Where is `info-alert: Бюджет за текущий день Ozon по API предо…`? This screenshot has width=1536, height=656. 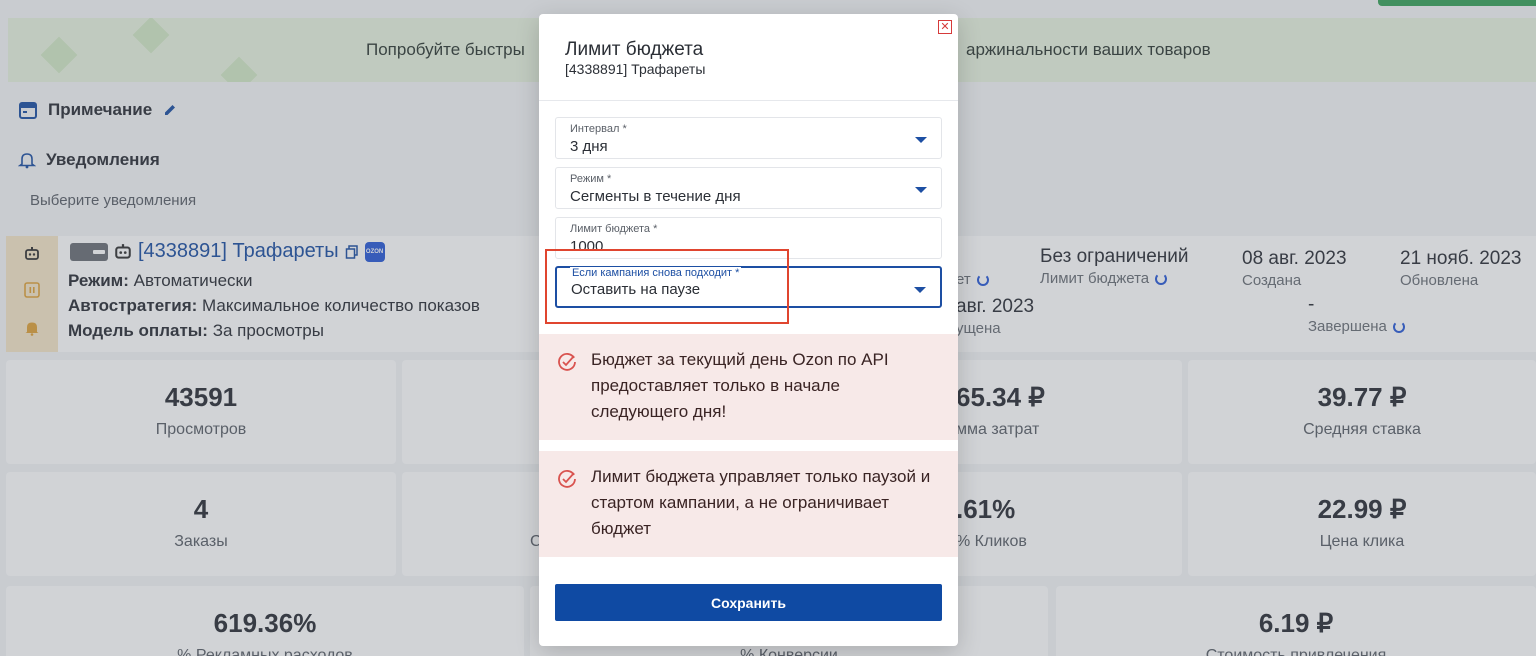 info-alert: Бюджет за текущий день Ozon по API предо… is located at coordinates (748, 387).